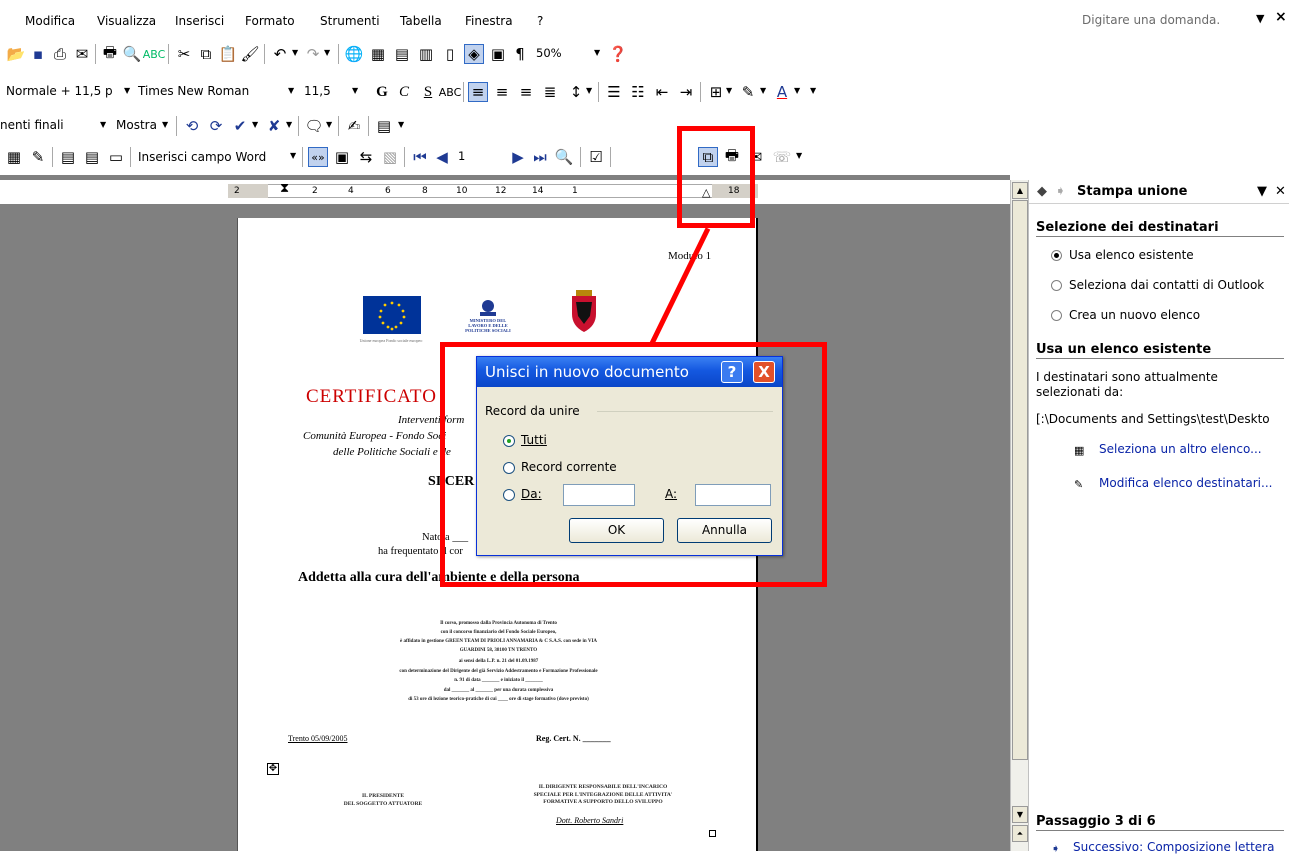  Describe the element at coordinates (184, 54) in the screenshot. I see `cut-icon: ✂` at that location.